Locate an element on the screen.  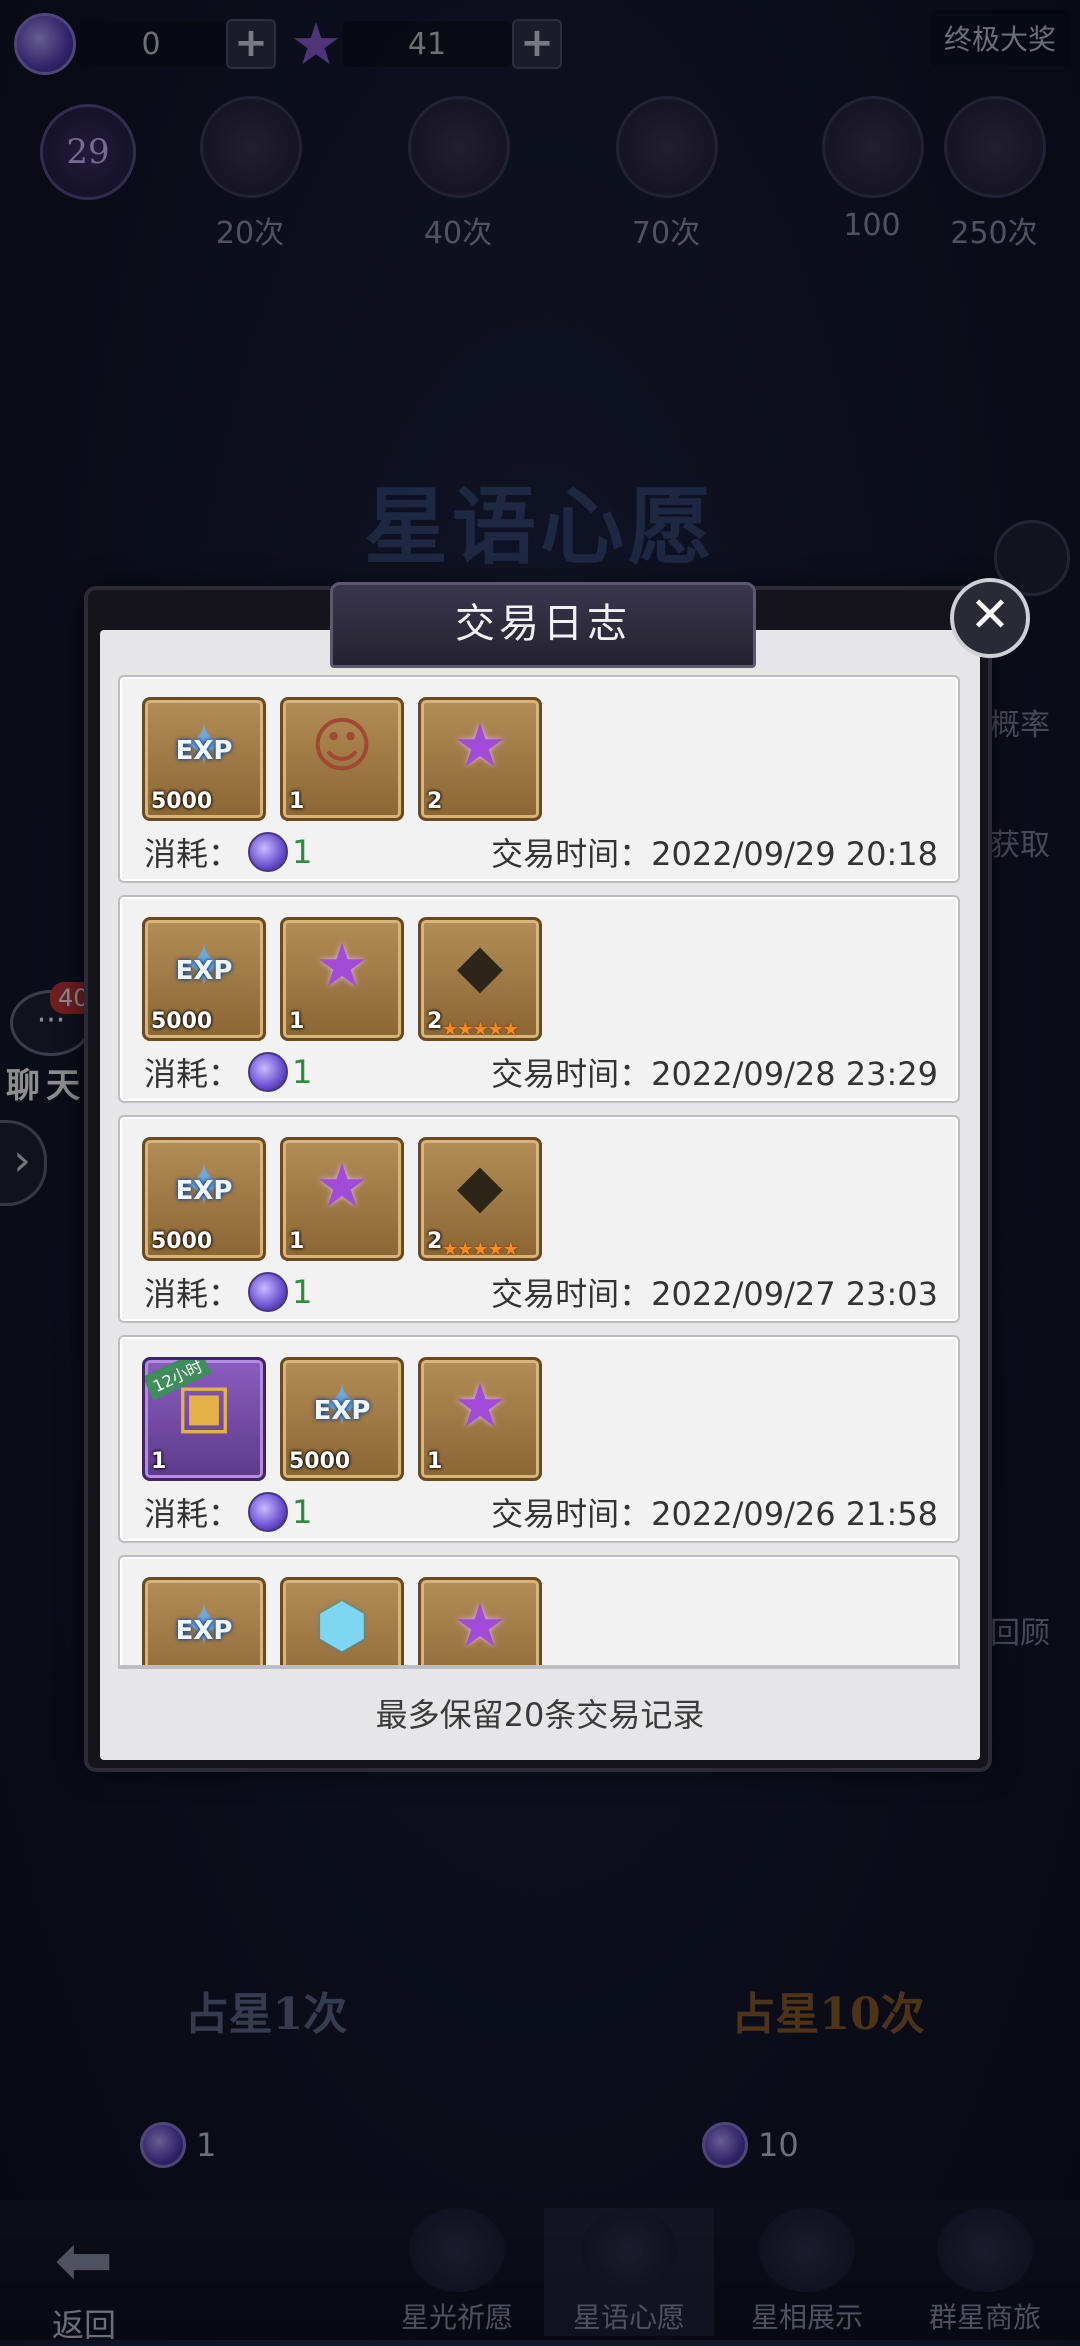
hero-portrait-icon: ☺ is located at coordinates (342, 746).